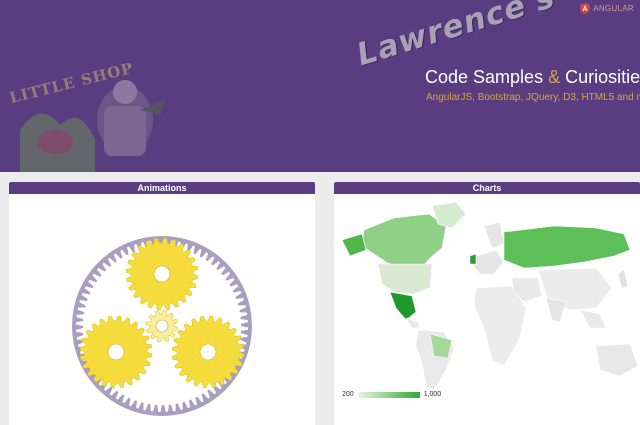  What do you see at coordinates (354, 245) in the screenshot?
I see `map-region-alaska` at bounding box center [354, 245].